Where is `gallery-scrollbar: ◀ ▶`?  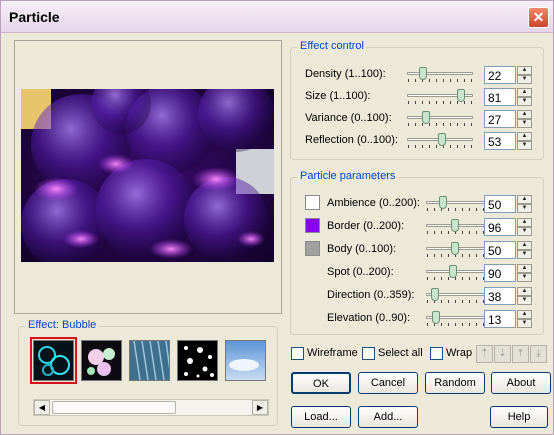 gallery-scrollbar: ◀ ▶ is located at coordinates (151, 407).